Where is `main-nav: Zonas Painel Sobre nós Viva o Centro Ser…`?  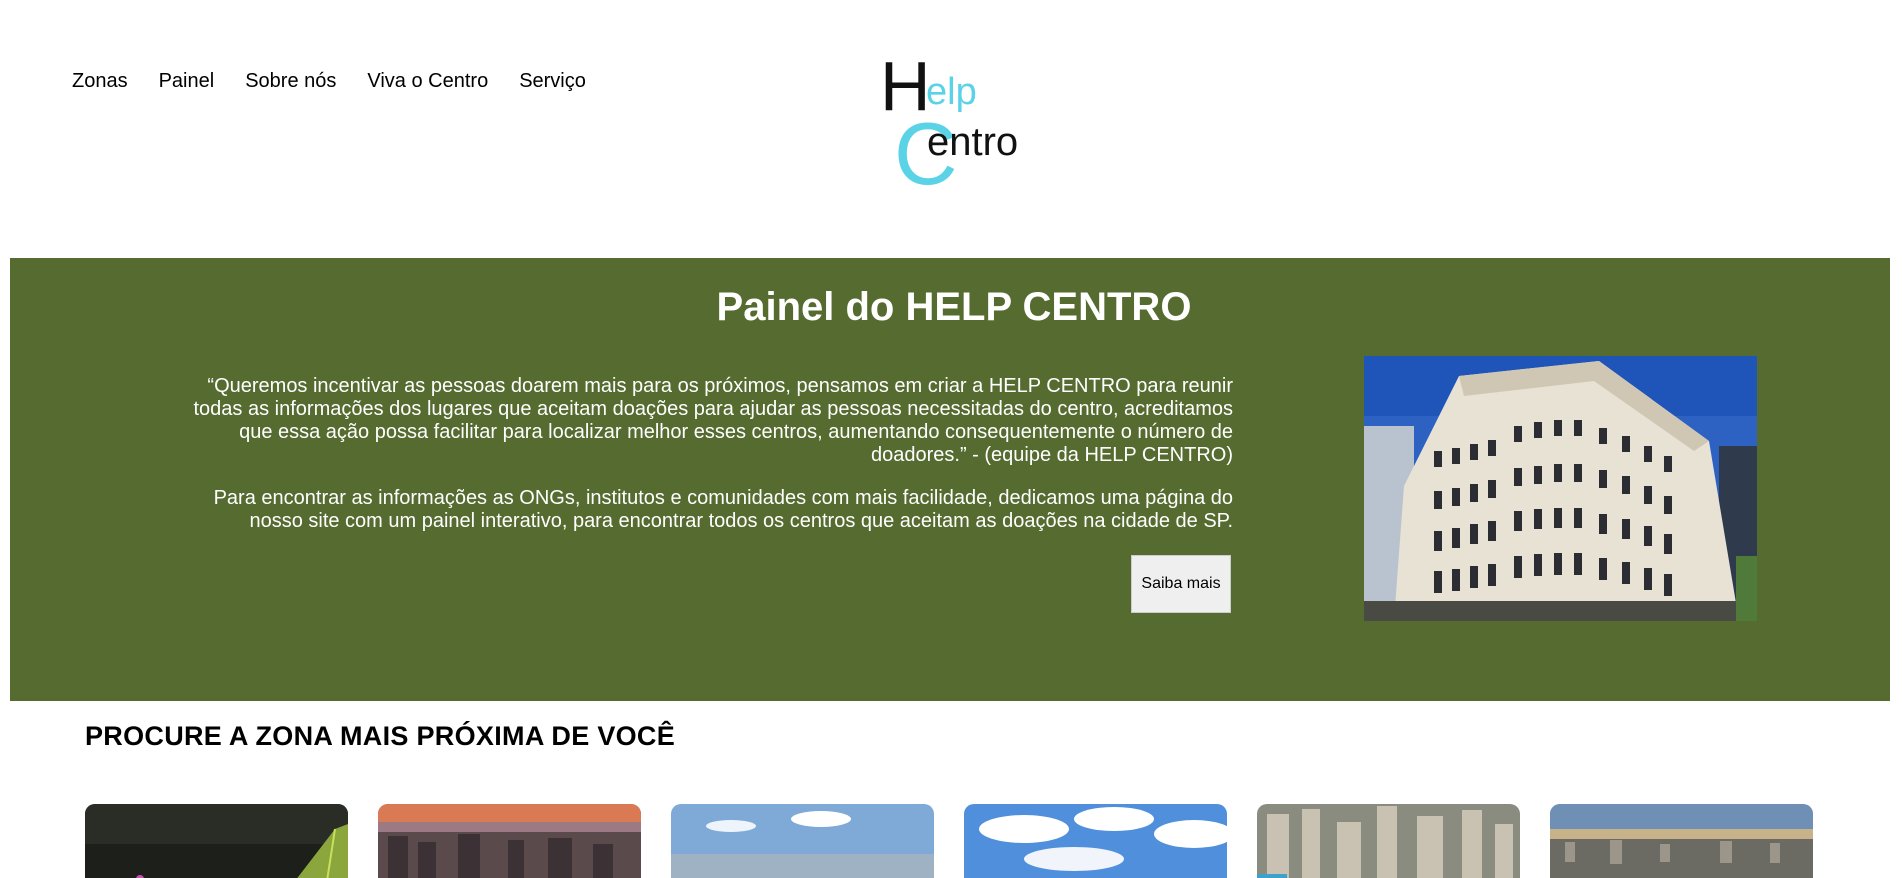 main-nav: Zonas Painel Sobre nós Viva o Centro Ser… is located at coordinates (344, 81).